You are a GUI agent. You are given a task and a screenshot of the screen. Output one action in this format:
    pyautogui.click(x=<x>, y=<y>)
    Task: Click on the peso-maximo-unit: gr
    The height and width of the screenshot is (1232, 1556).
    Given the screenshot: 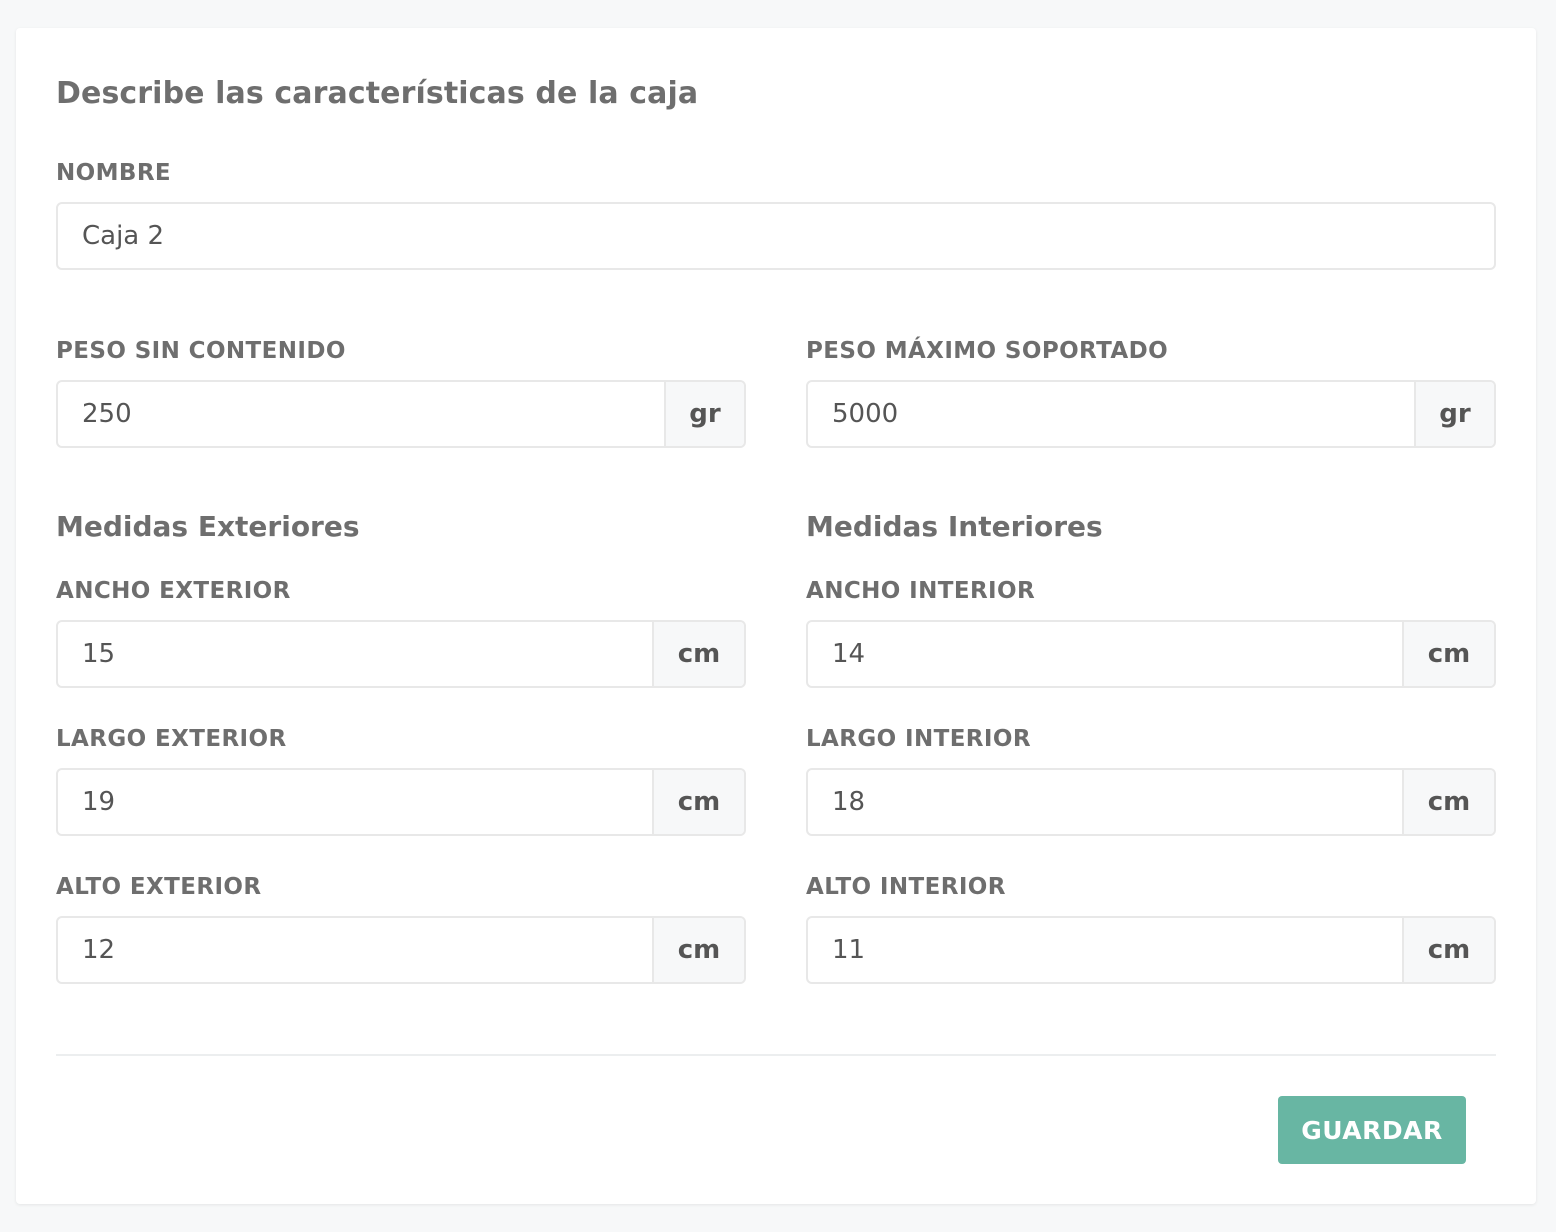 What is the action you would take?
    pyautogui.click(x=1454, y=414)
    